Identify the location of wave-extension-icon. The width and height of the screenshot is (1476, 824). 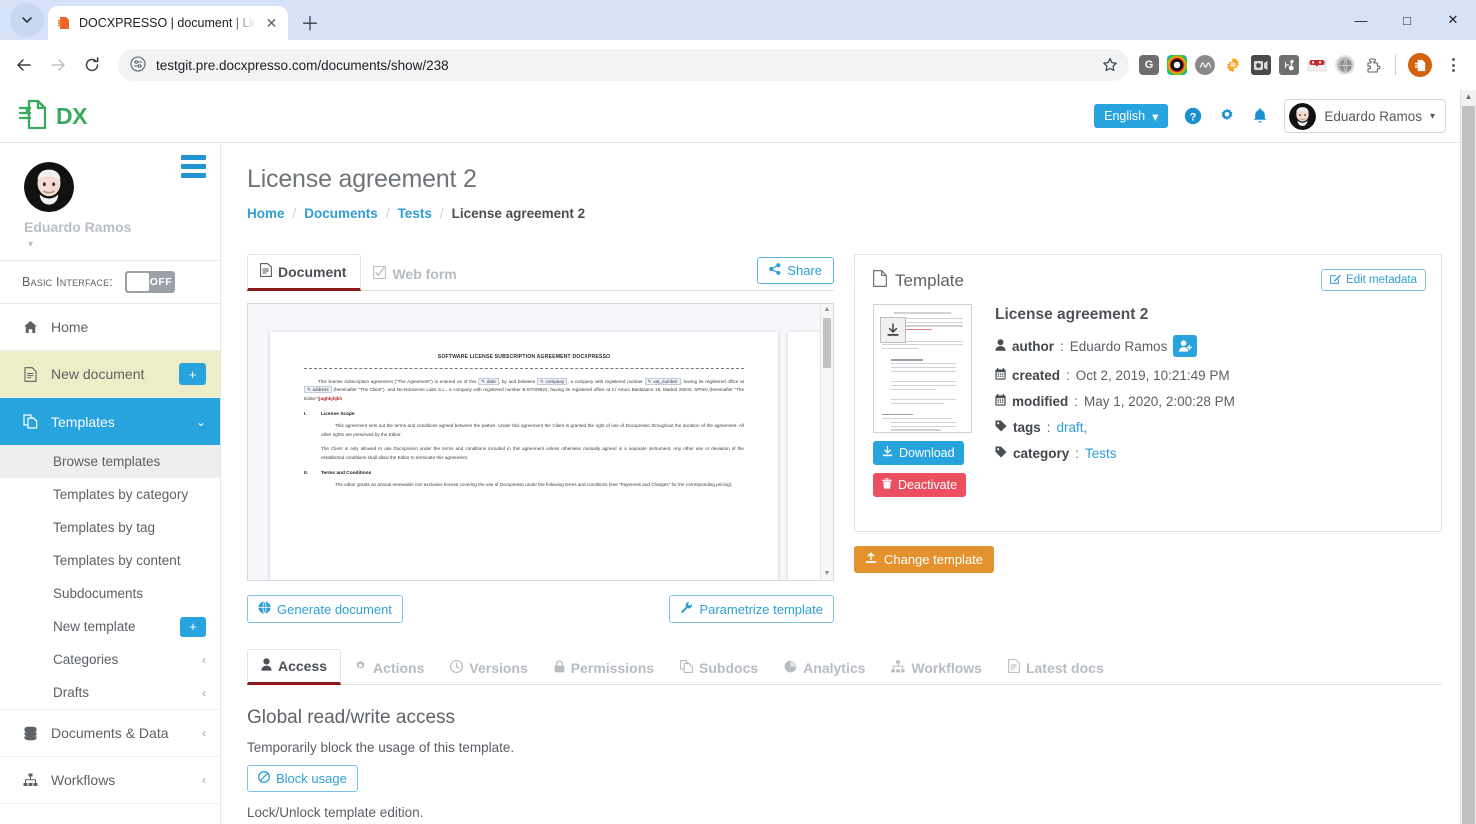
(1205, 65).